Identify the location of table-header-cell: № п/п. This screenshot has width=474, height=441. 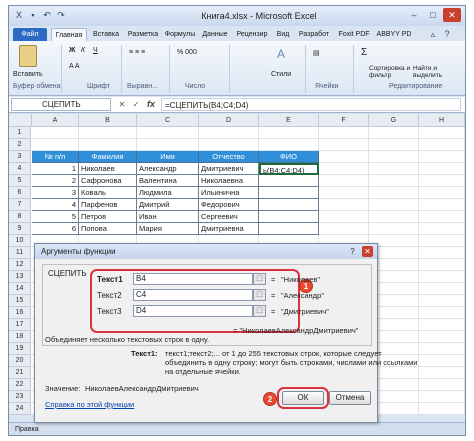
(55, 157).